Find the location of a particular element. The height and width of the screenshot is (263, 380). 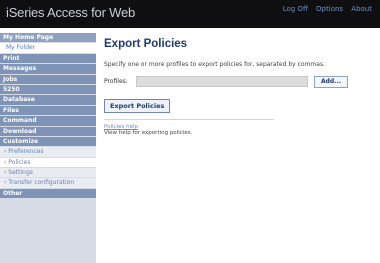

sidebar-item-print: Print is located at coordinates (48, 59).